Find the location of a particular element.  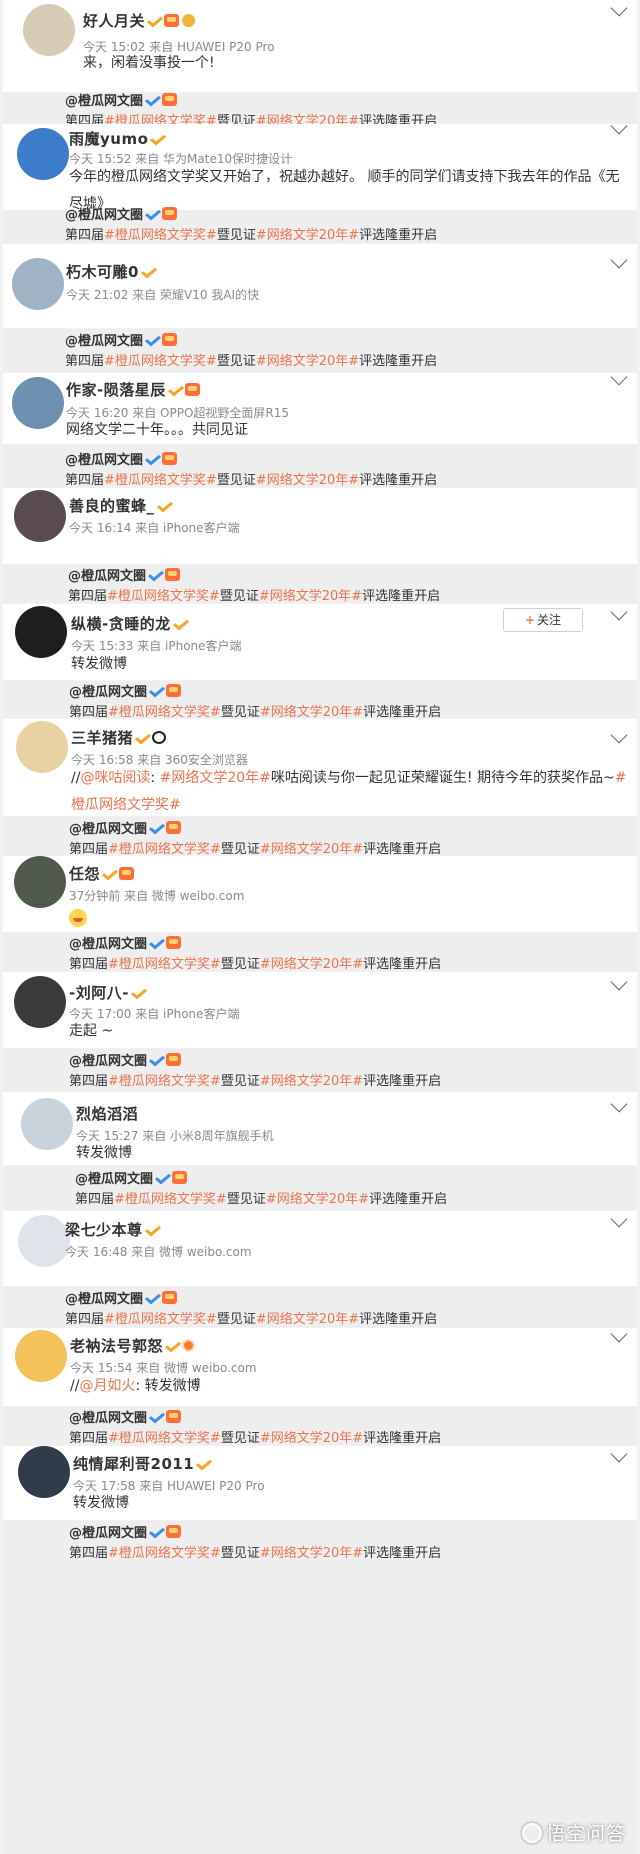

post-author: 任怨 is located at coordinates (102, 873).